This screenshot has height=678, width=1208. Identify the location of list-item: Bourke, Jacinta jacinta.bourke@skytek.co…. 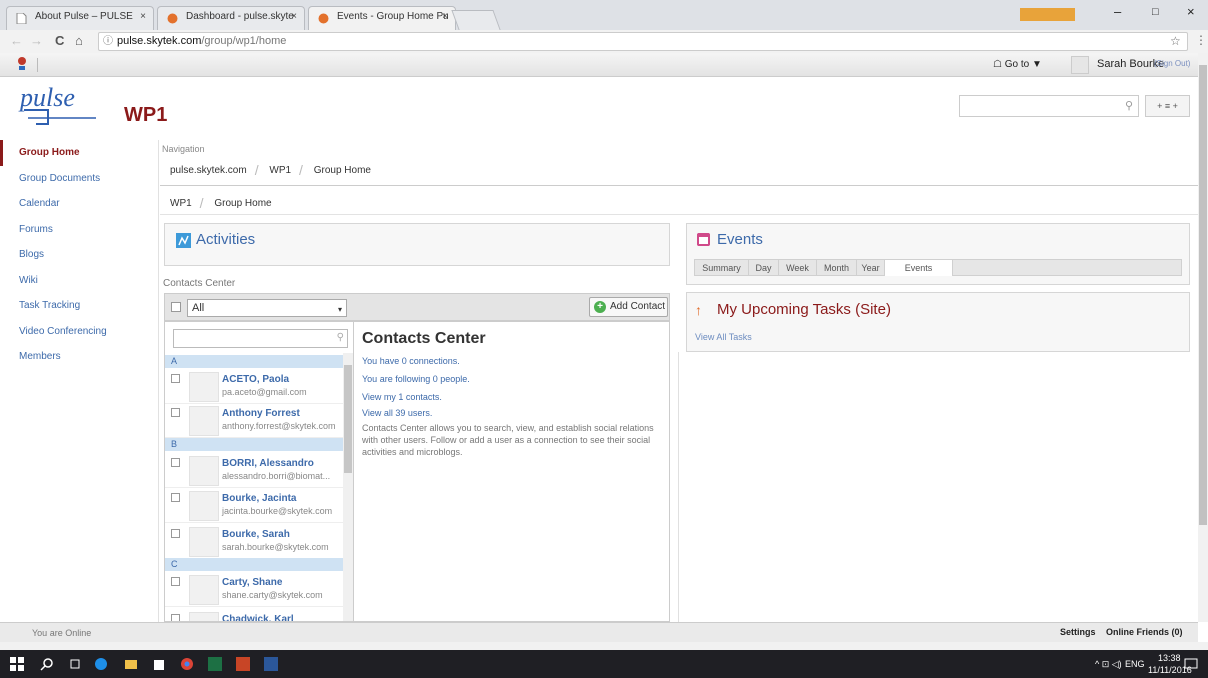
(254, 505).